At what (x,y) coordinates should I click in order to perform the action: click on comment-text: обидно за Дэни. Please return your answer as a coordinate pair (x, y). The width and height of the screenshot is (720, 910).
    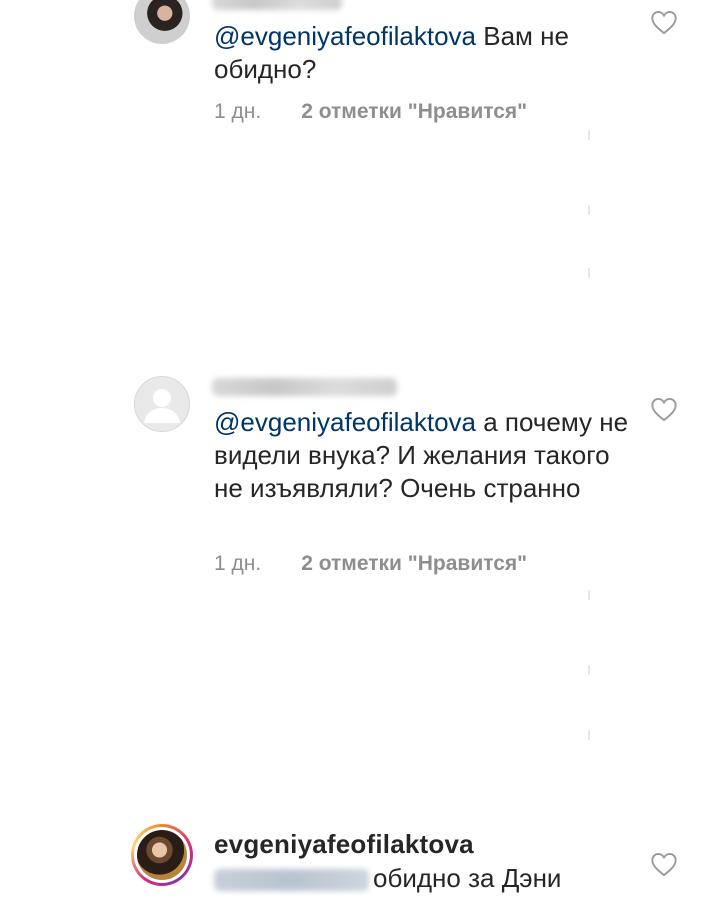
    Looking at the image, I should click on (424, 878).